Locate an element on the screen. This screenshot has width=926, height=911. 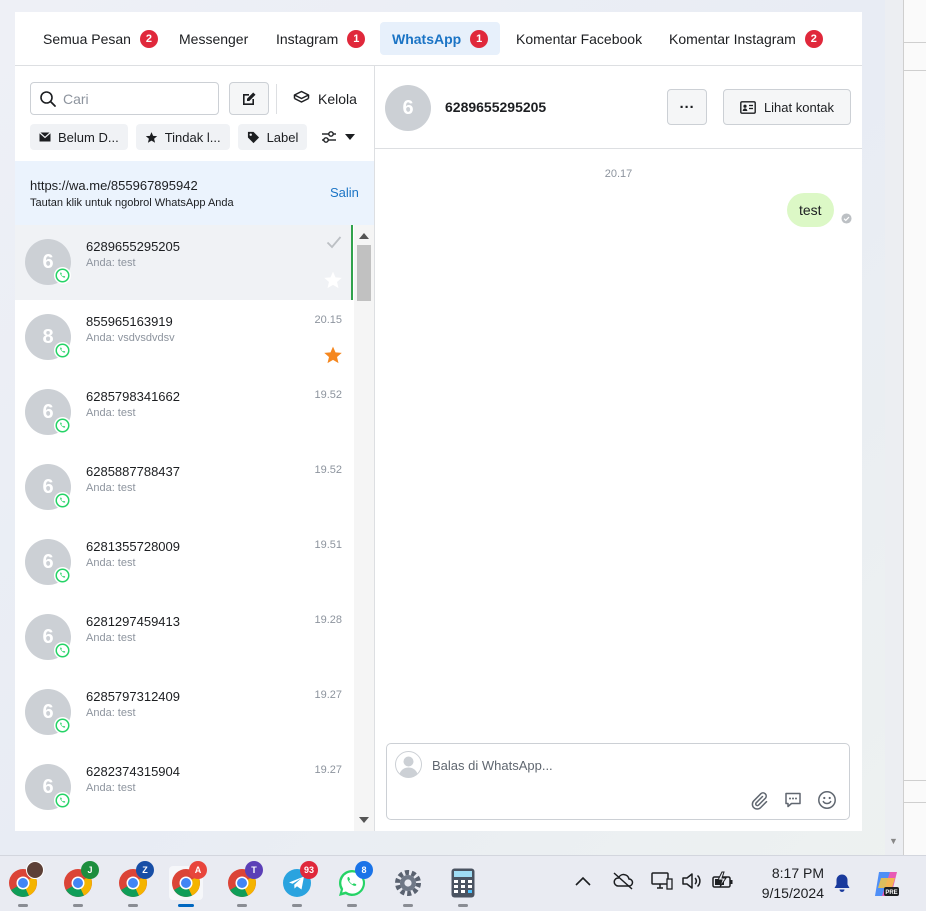
conversation-item: 6 6281297459413 Anda: test 19.28 is located at coordinates (184, 637).